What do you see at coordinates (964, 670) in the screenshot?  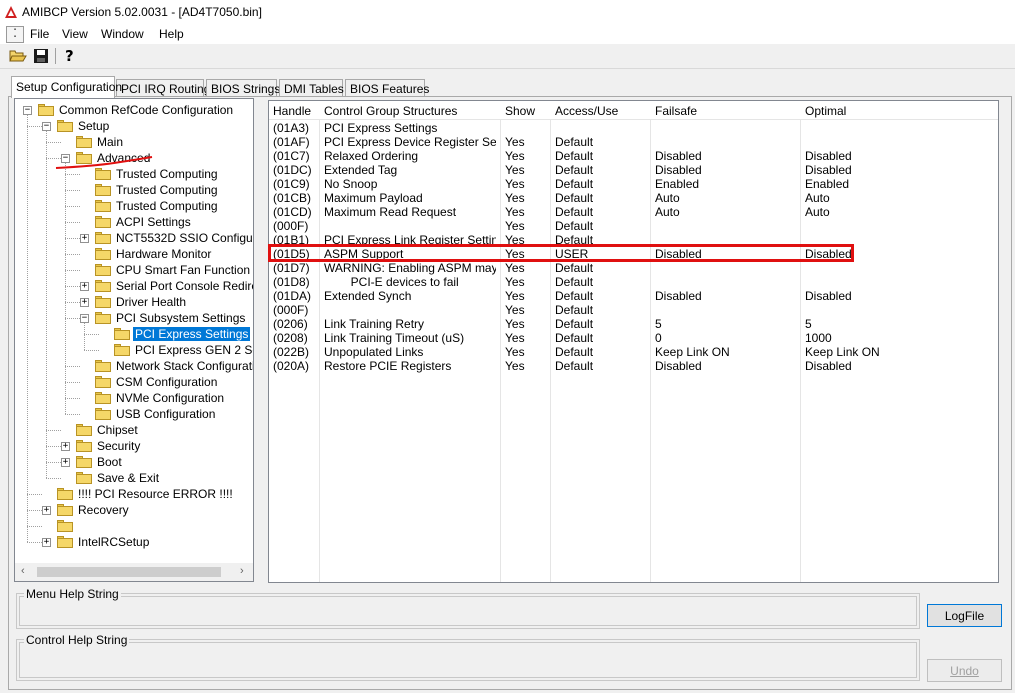 I see `undo-button: Undo` at bounding box center [964, 670].